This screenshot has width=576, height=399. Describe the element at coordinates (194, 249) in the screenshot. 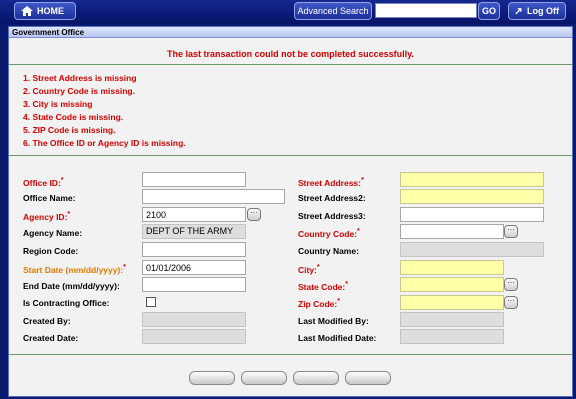

I see `region-code-input` at that location.